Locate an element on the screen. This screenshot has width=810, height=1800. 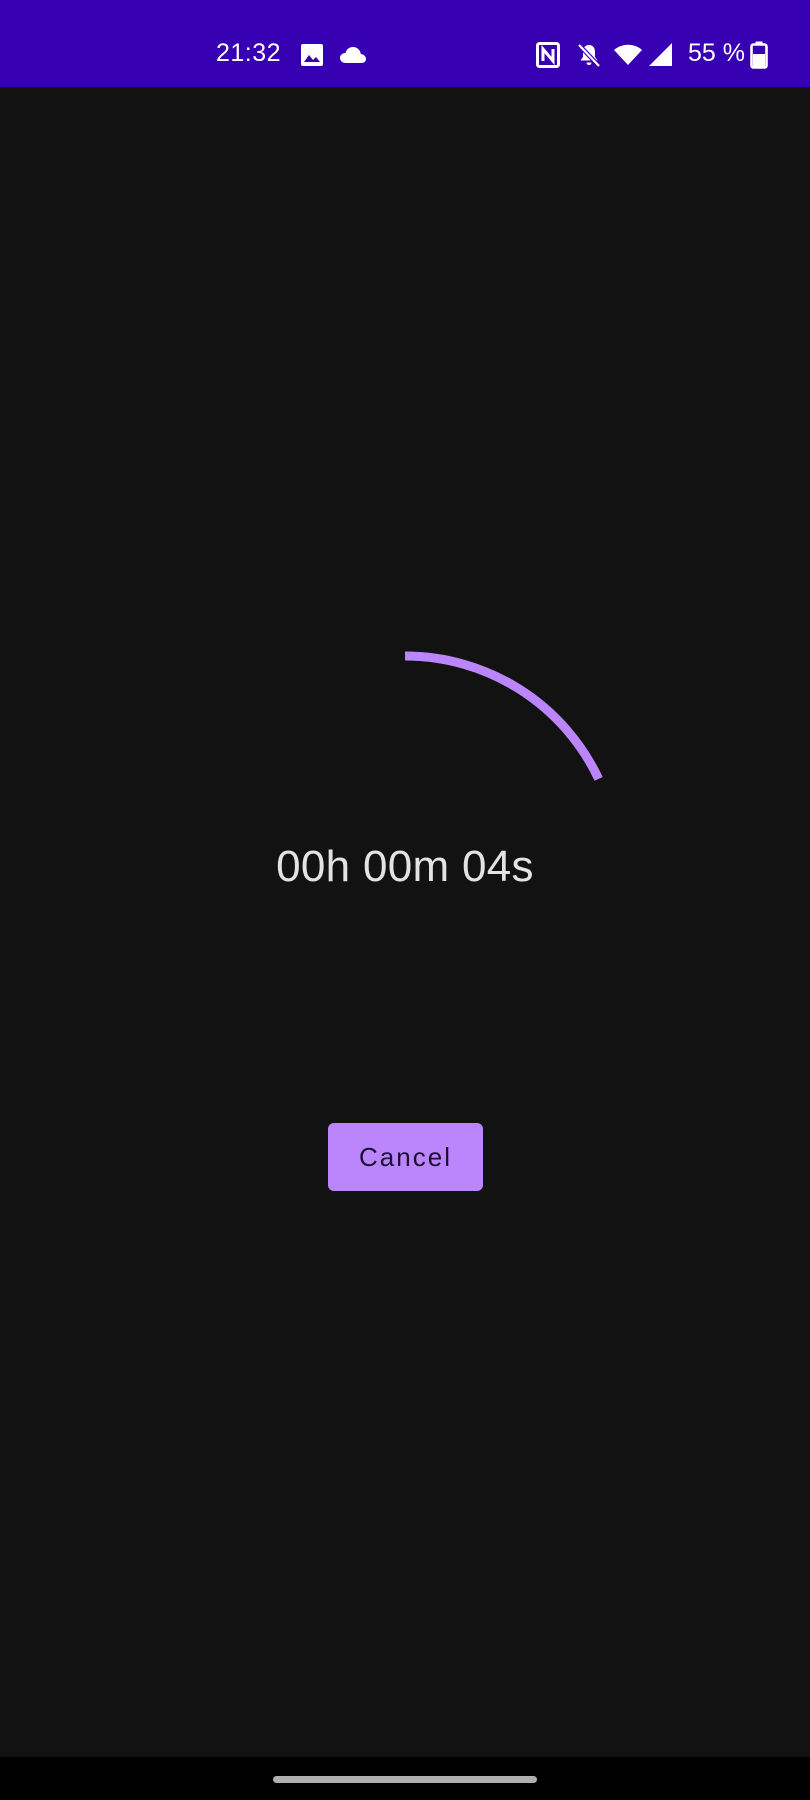
notifications-off-icon is located at coordinates (589, 55).